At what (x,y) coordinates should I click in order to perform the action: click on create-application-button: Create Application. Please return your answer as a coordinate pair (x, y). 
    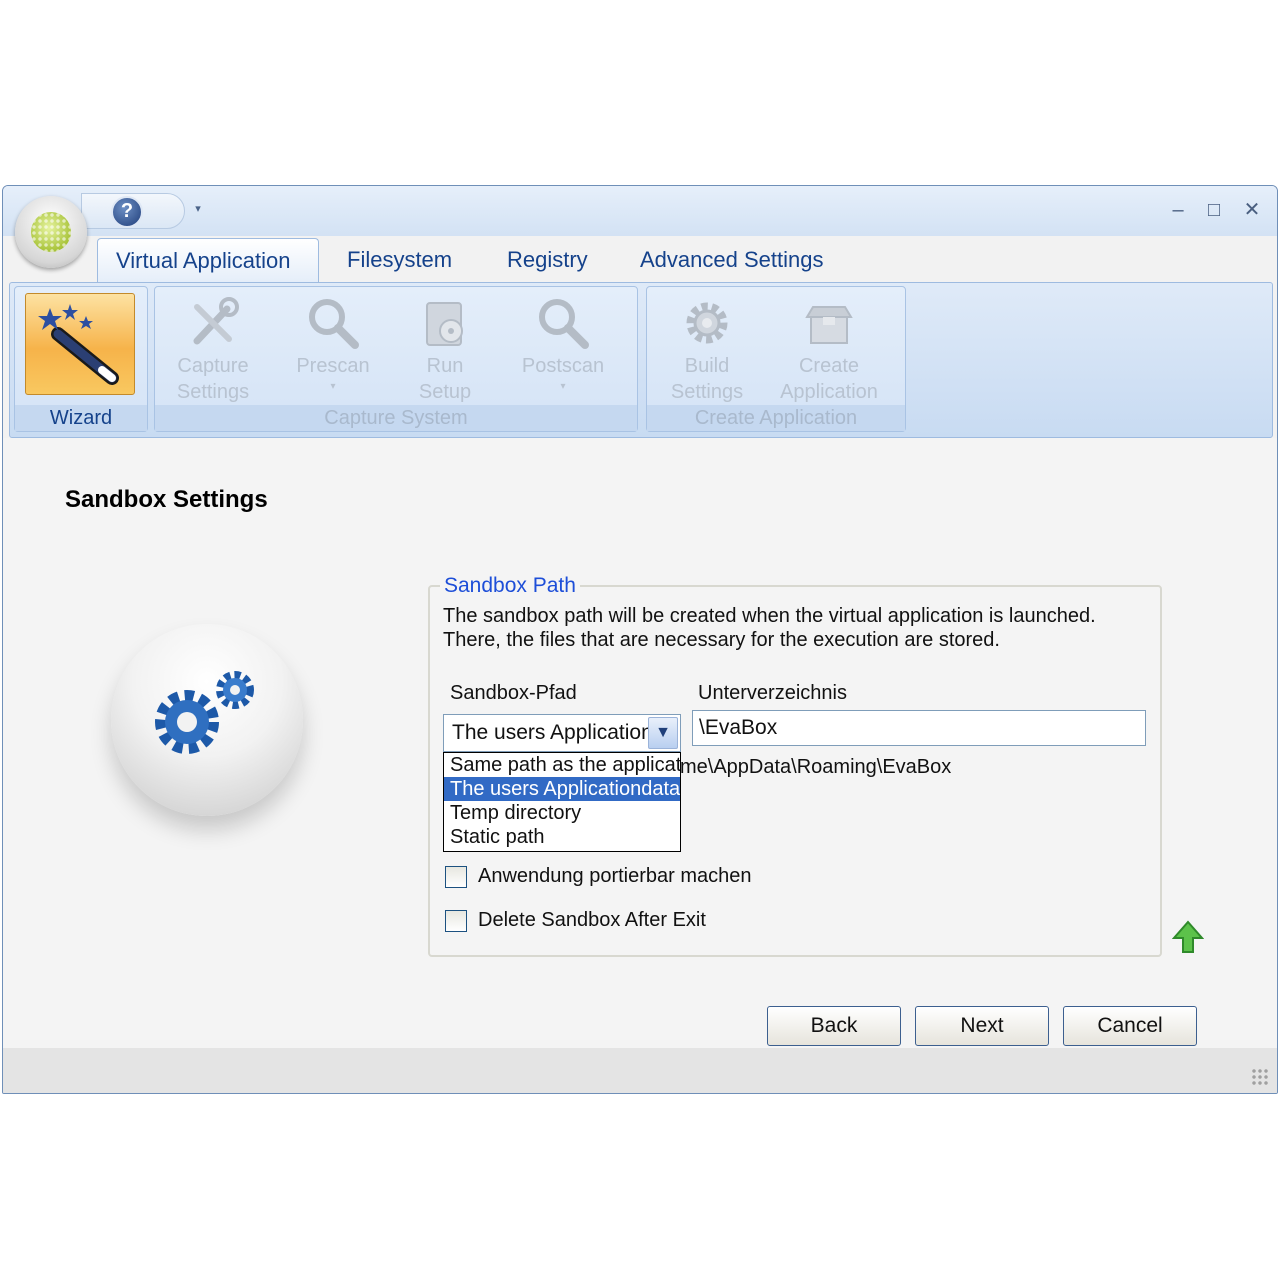
    Looking at the image, I should click on (829, 346).